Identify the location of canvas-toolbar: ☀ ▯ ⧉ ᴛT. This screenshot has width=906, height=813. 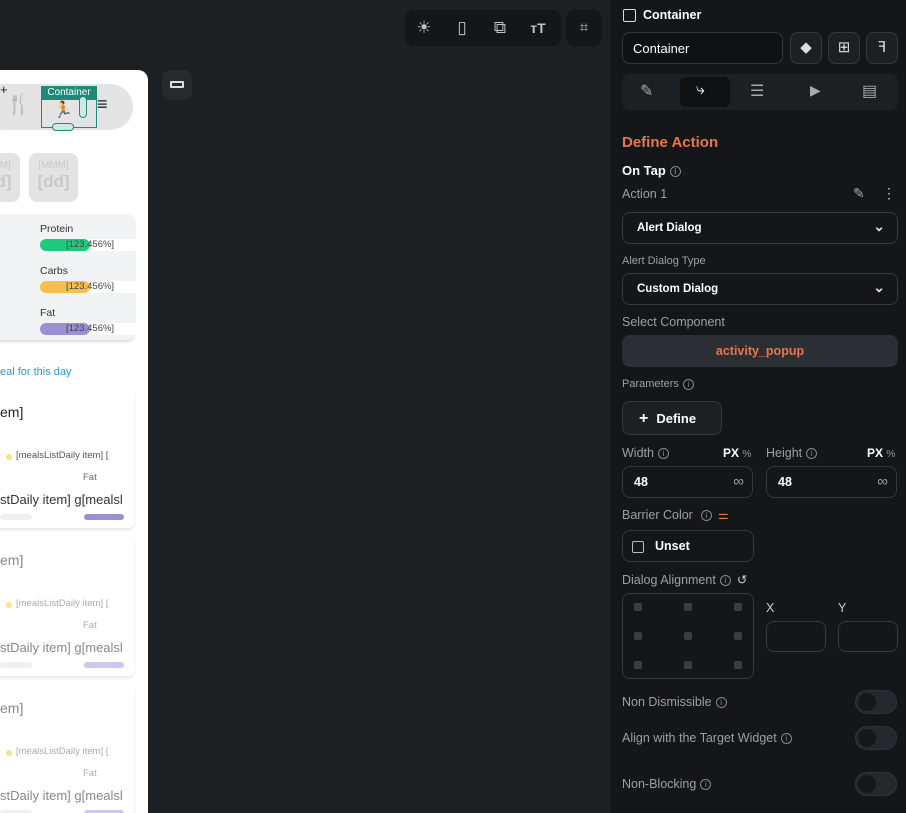
(483, 28).